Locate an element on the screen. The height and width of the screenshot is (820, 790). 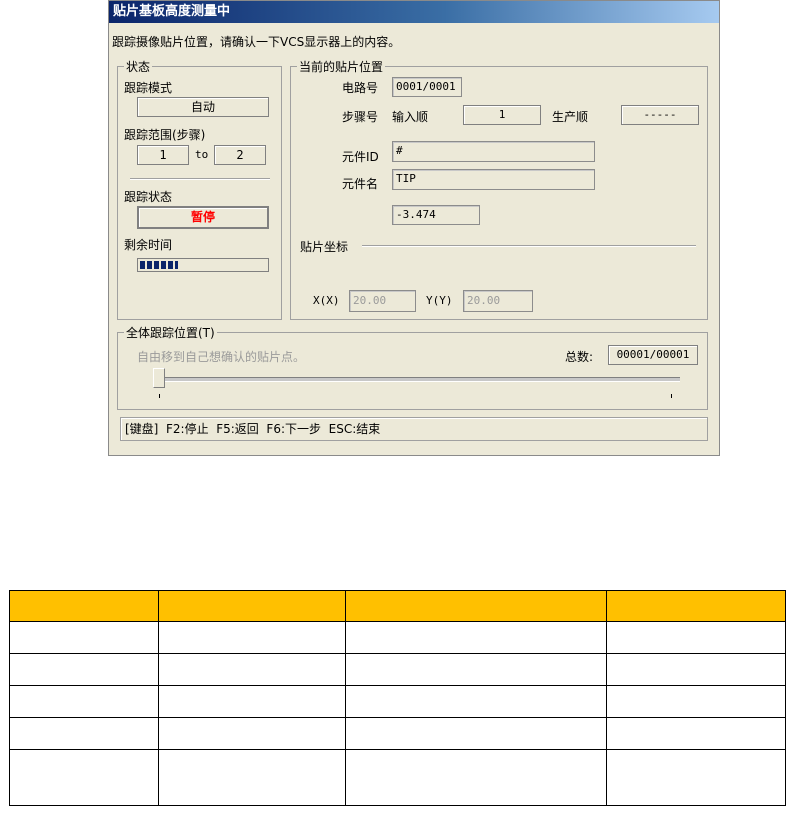
table-header-row is located at coordinates (397, 606).